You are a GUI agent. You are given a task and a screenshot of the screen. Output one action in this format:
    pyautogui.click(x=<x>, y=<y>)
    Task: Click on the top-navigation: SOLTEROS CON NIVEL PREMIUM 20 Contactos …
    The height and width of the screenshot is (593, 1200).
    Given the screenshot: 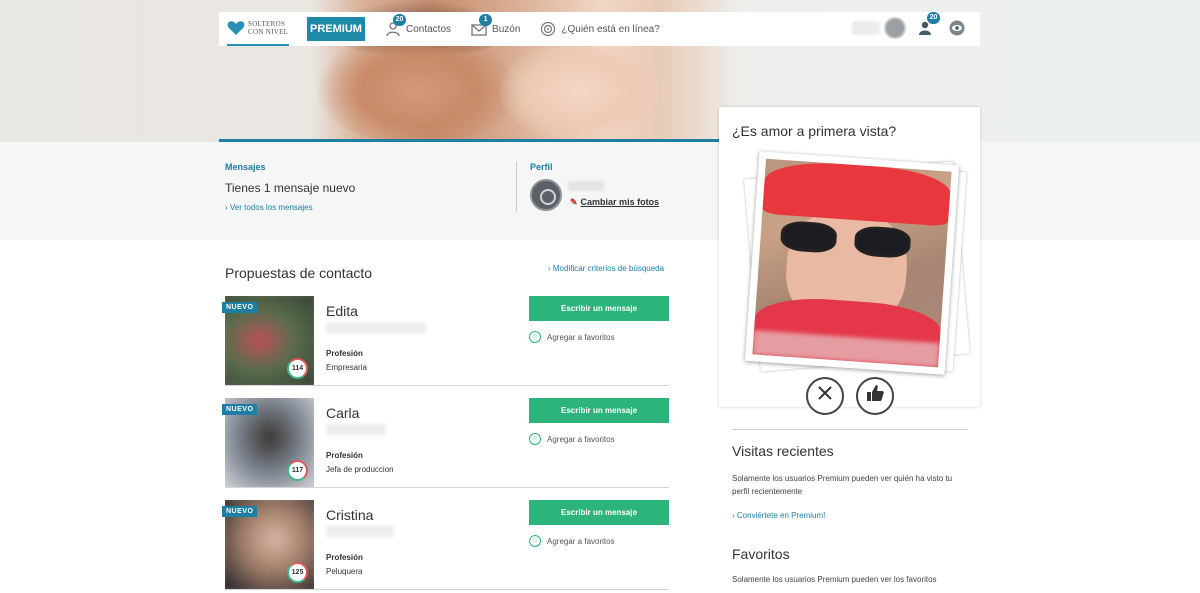 What is the action you would take?
    pyautogui.click(x=599, y=29)
    